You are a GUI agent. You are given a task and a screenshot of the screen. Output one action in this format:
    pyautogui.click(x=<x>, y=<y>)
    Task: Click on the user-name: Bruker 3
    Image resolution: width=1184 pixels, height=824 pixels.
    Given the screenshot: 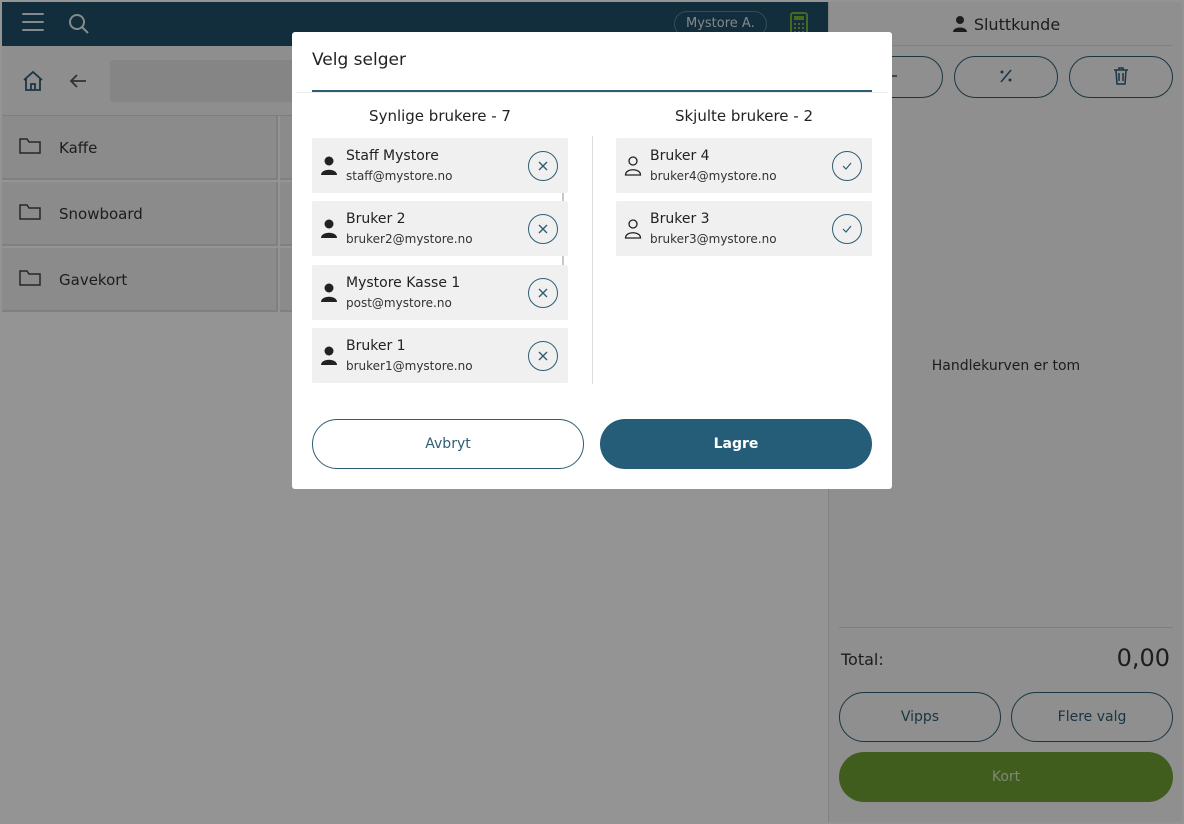 What is the action you would take?
    pyautogui.click(x=680, y=219)
    